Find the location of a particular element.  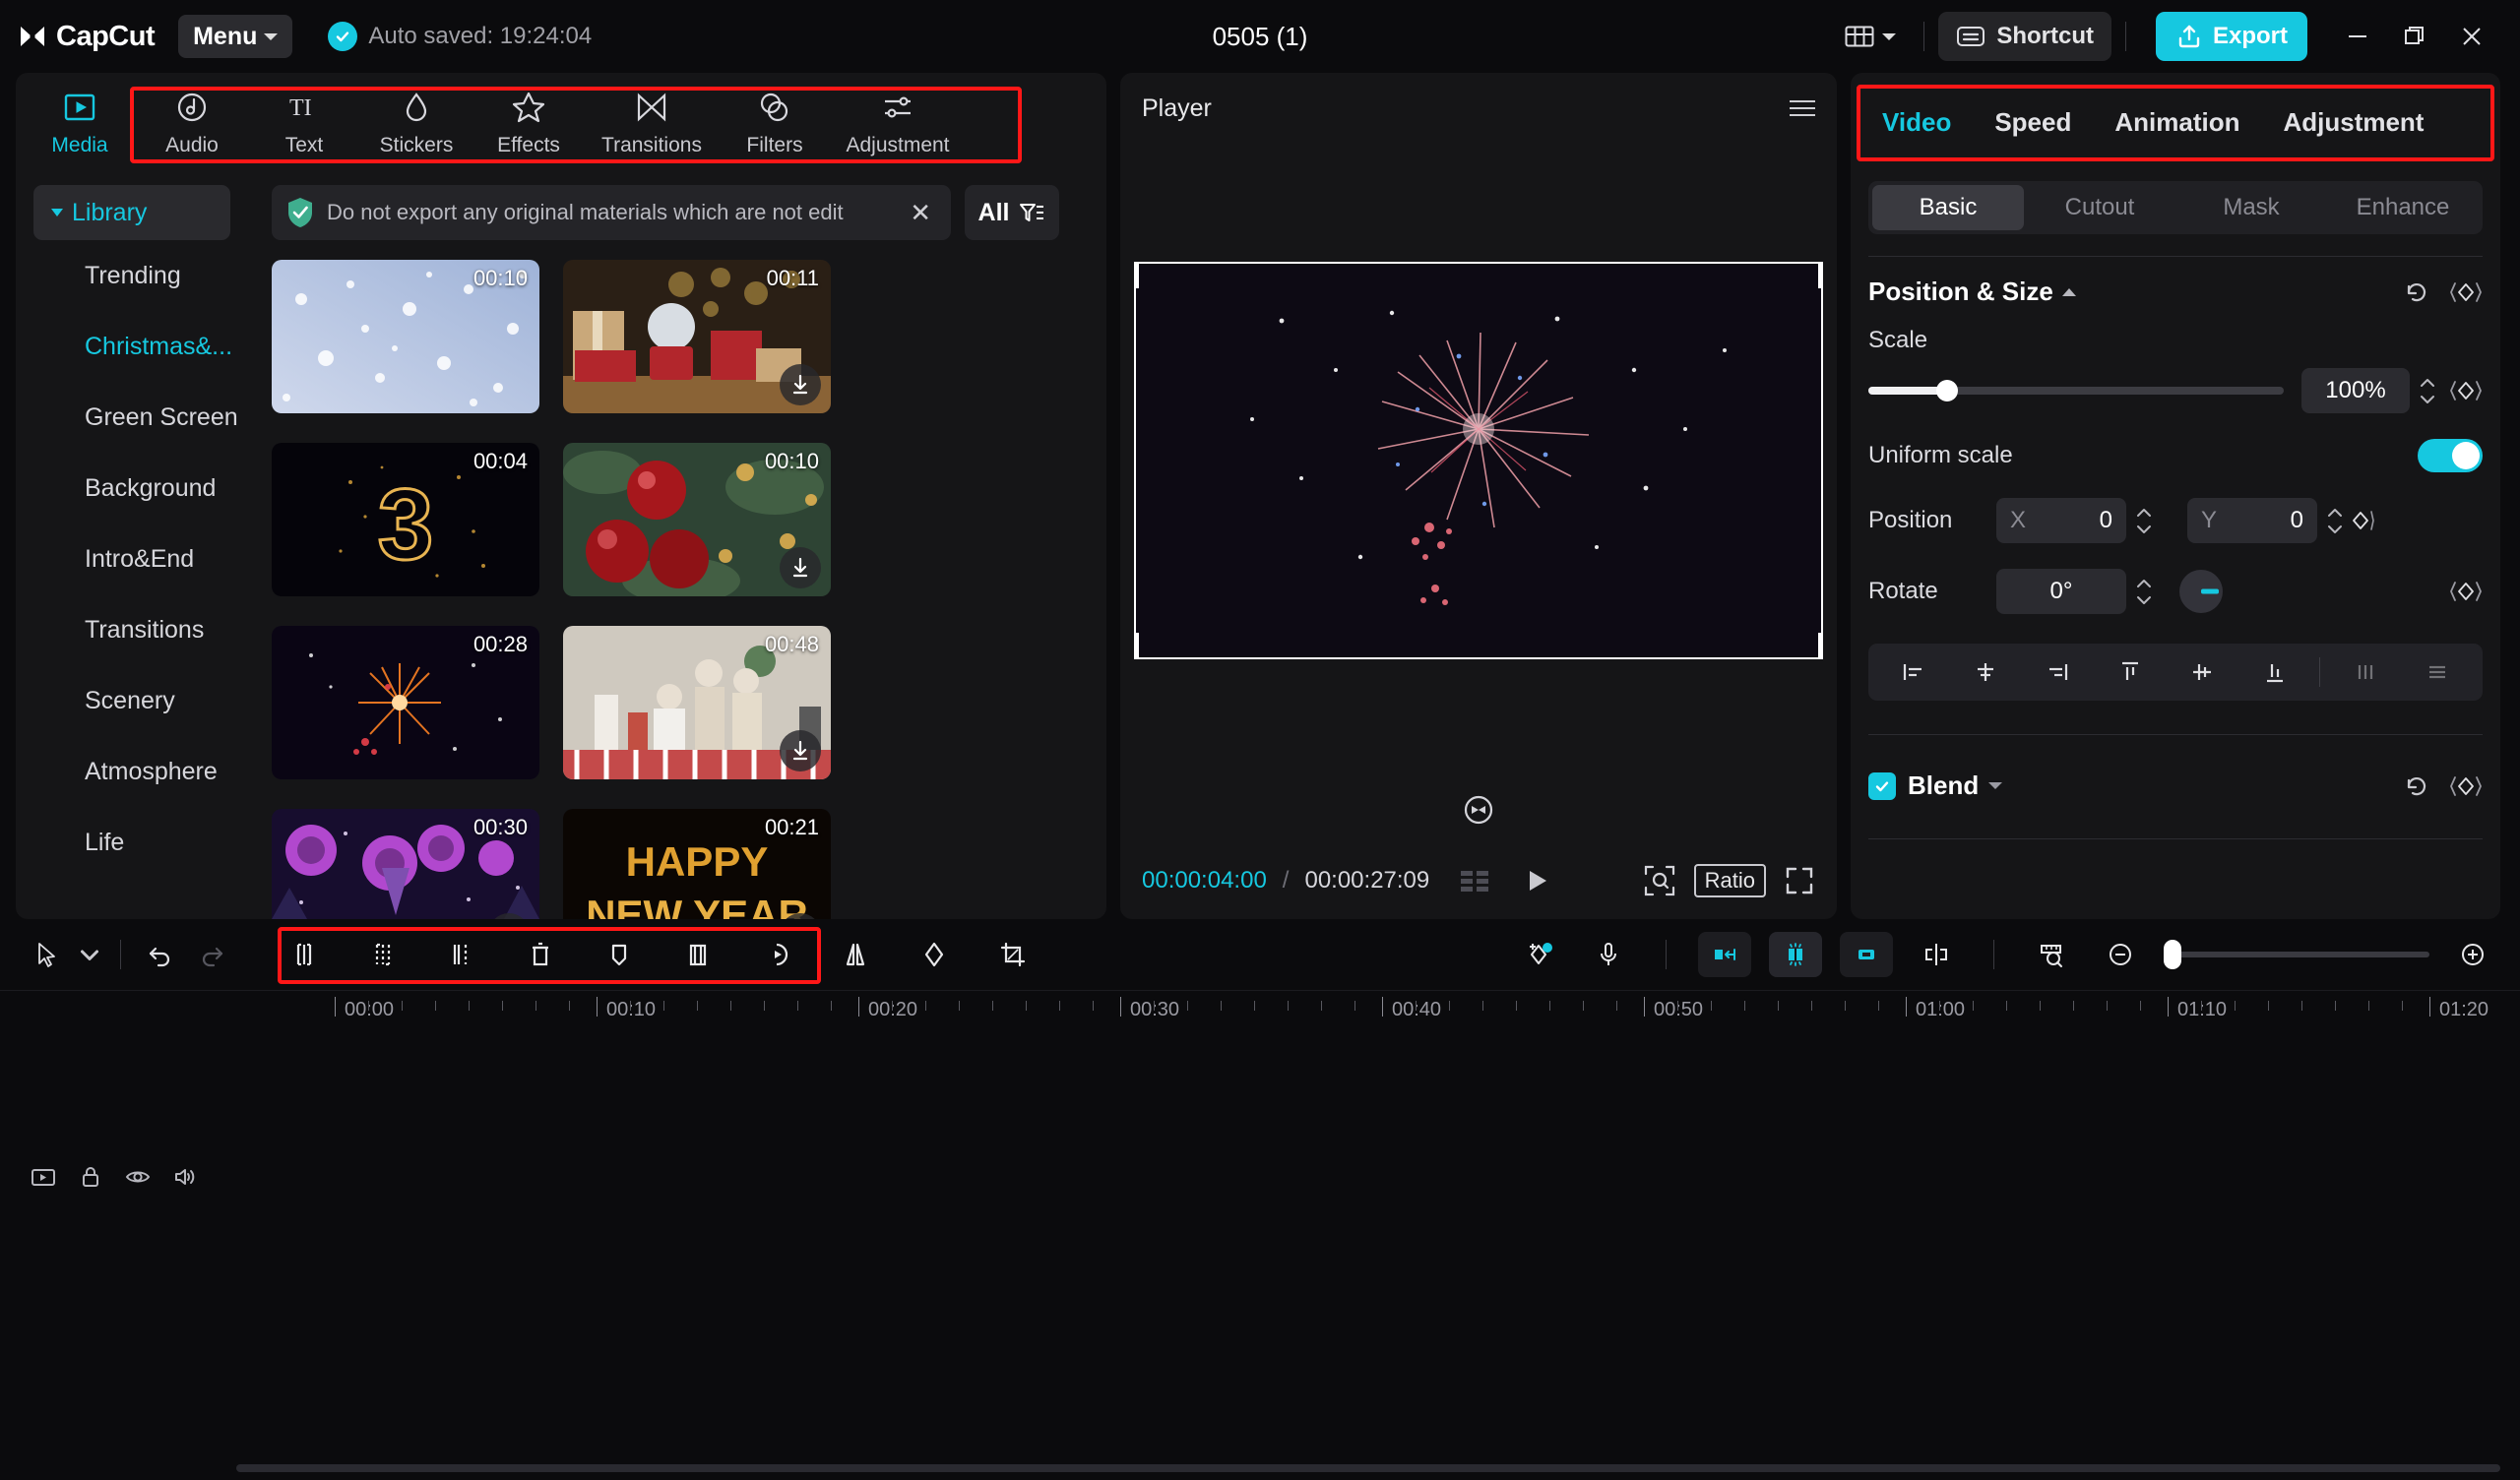

subtab-basic: Basic is located at coordinates (1948, 207).